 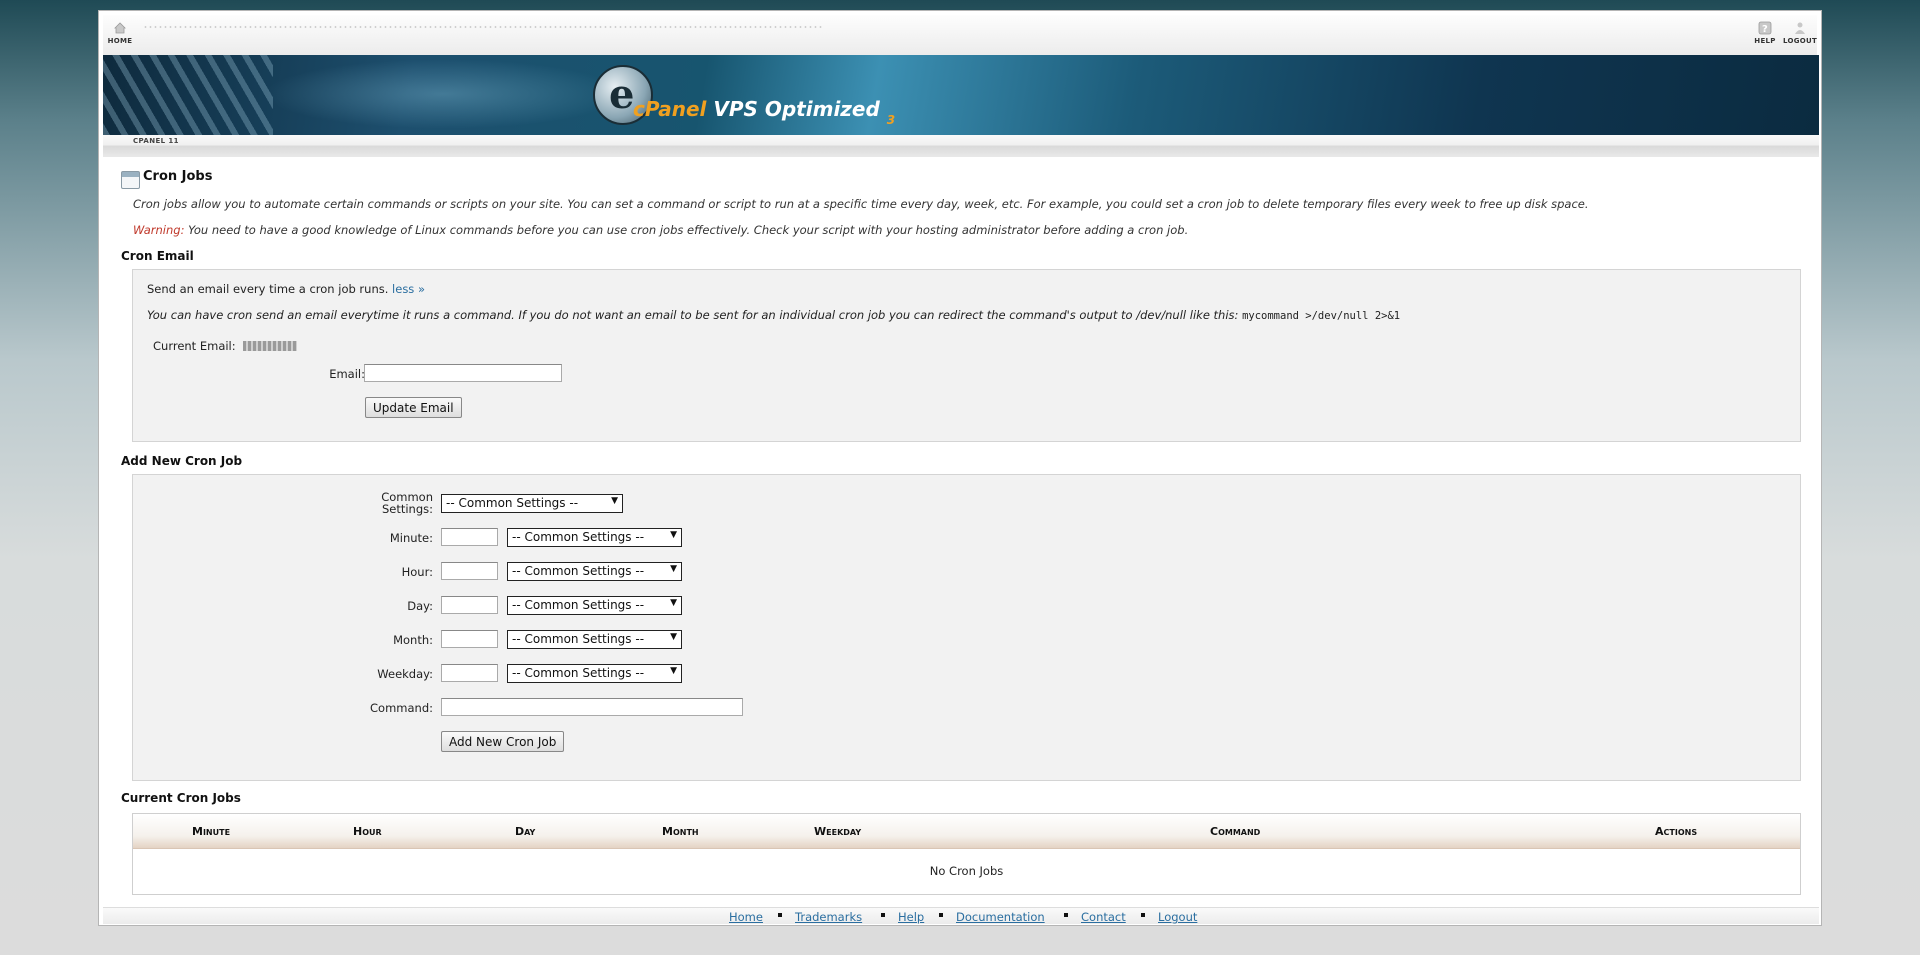 What do you see at coordinates (130, 180) in the screenshot?
I see `calendar-icon` at bounding box center [130, 180].